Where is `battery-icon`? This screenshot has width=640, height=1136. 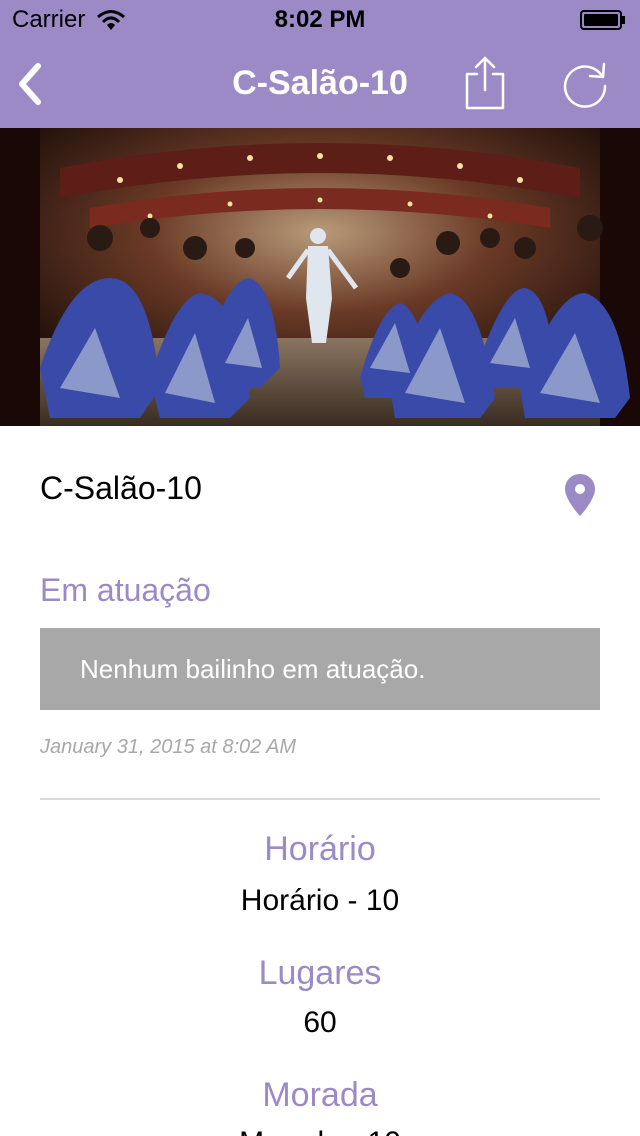
battery-icon is located at coordinates (602, 20).